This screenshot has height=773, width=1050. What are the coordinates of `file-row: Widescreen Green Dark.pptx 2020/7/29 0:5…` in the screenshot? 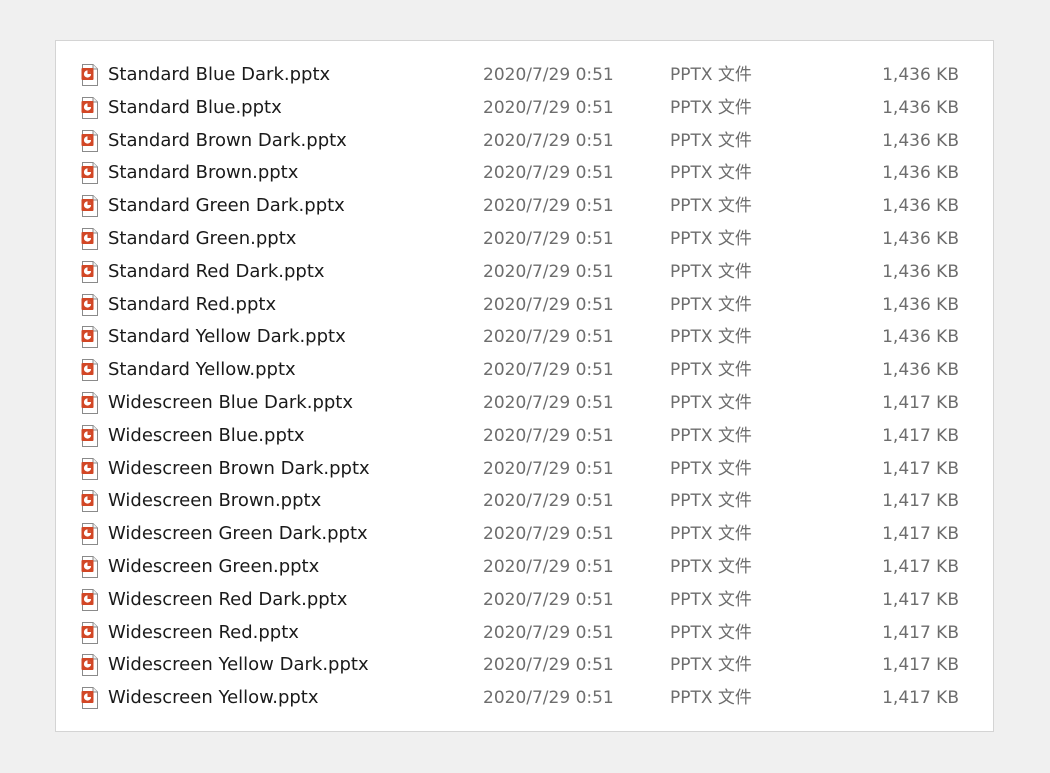 It's located at (524, 534).